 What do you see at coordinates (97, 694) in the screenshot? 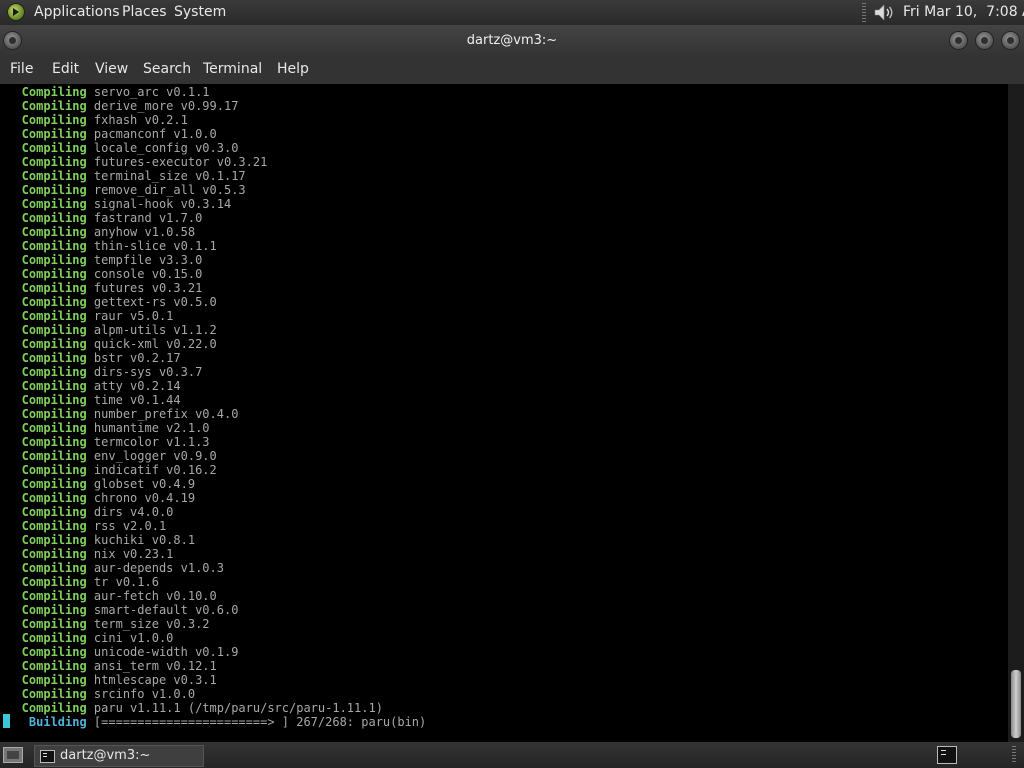
I see `terminal-line: Compiling srcinfo v1.0.0` at bounding box center [97, 694].